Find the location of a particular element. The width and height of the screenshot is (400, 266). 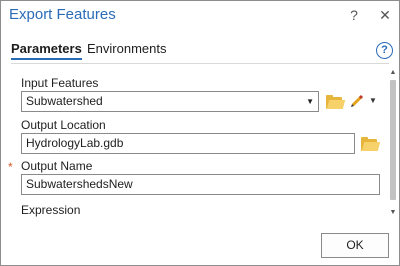

output-name-label: Output Name is located at coordinates (57, 166).